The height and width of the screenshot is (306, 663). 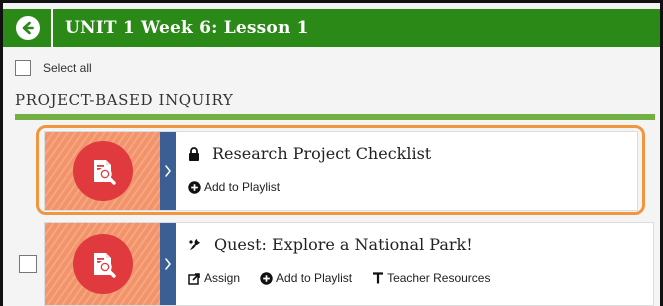 I want to click on card-title-row: Quest: Explore a National Park!, so click(x=330, y=244).